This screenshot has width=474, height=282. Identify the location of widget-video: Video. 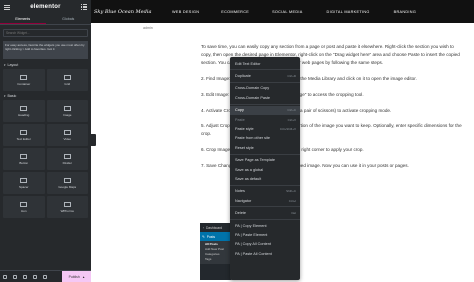
(67, 135).